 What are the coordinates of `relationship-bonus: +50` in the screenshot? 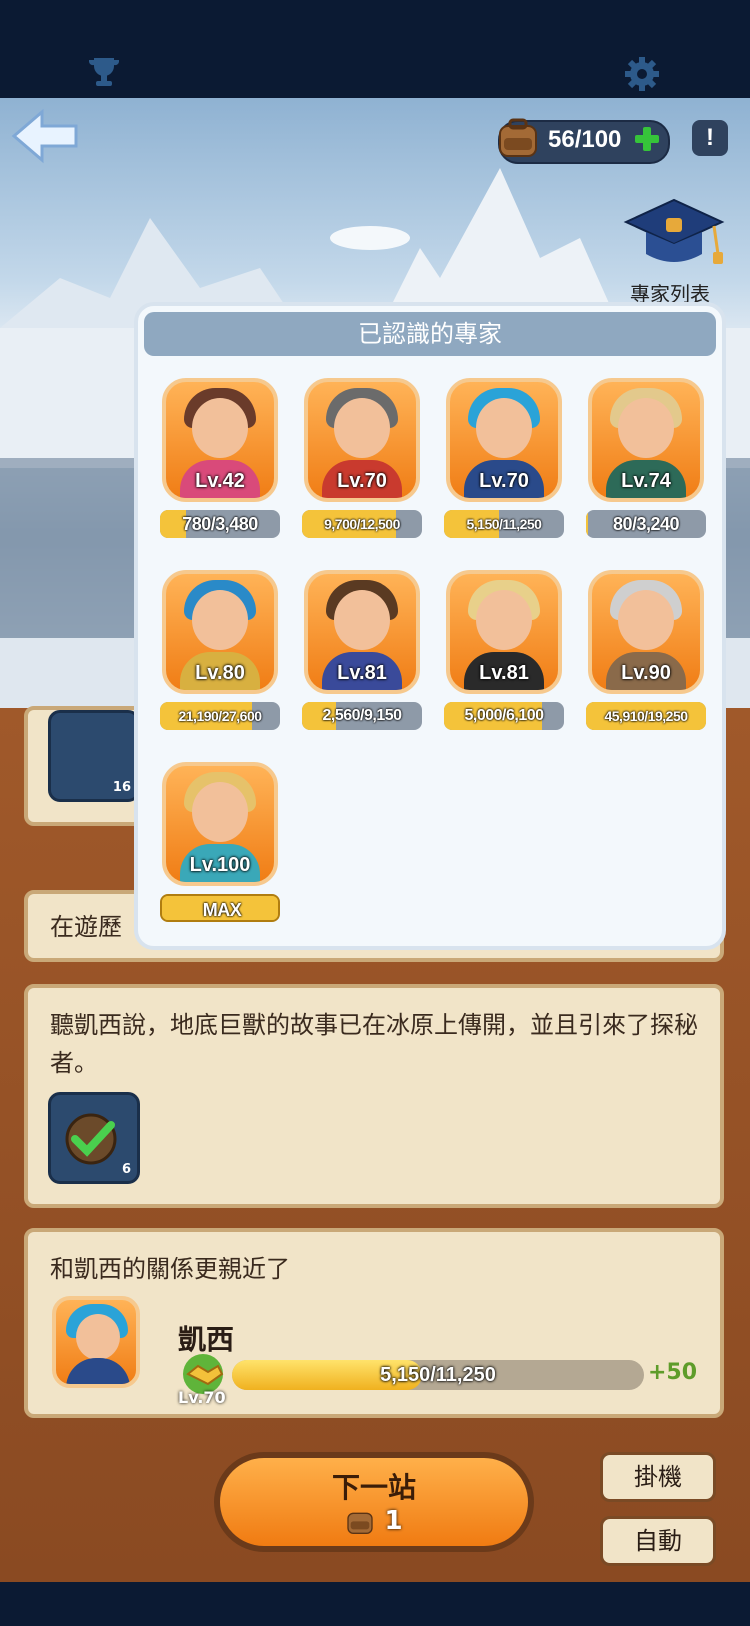 It's located at (673, 1372).